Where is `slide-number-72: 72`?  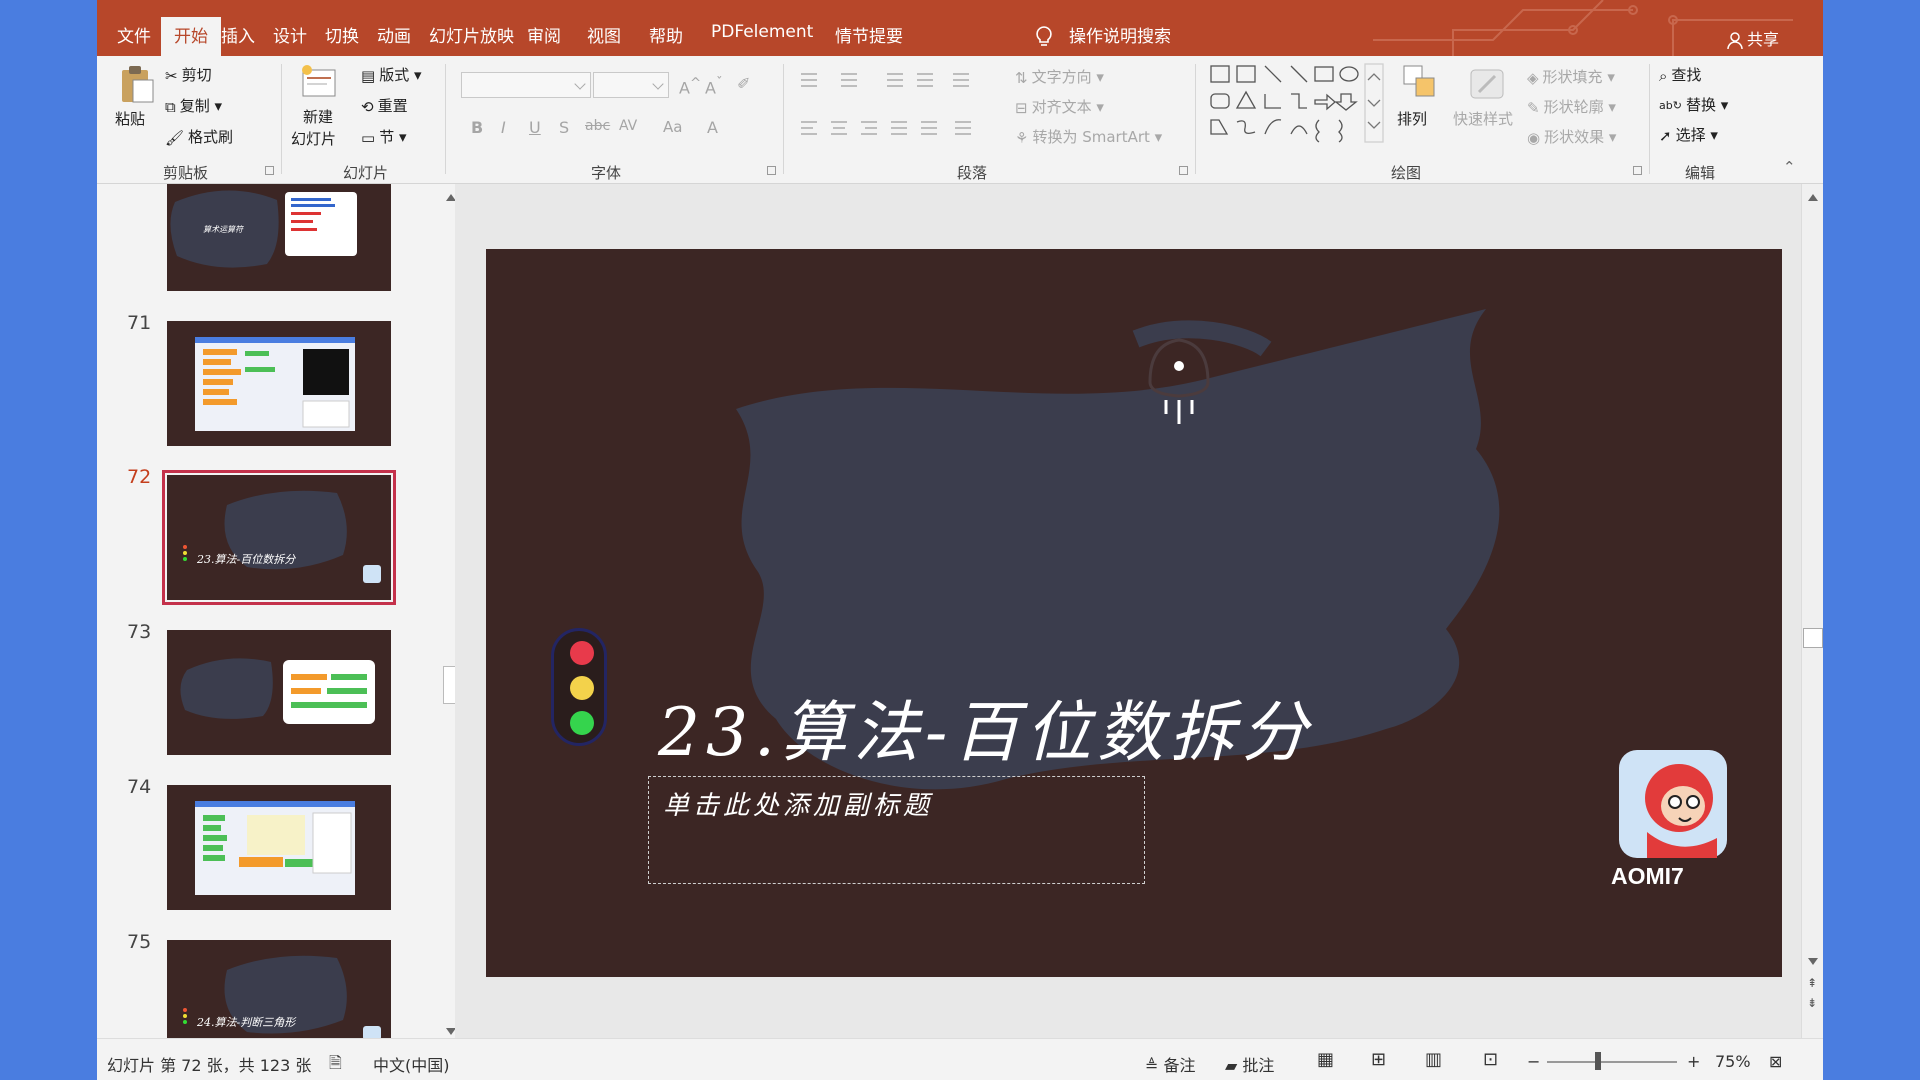
slide-number-72: 72 is located at coordinates (139, 477).